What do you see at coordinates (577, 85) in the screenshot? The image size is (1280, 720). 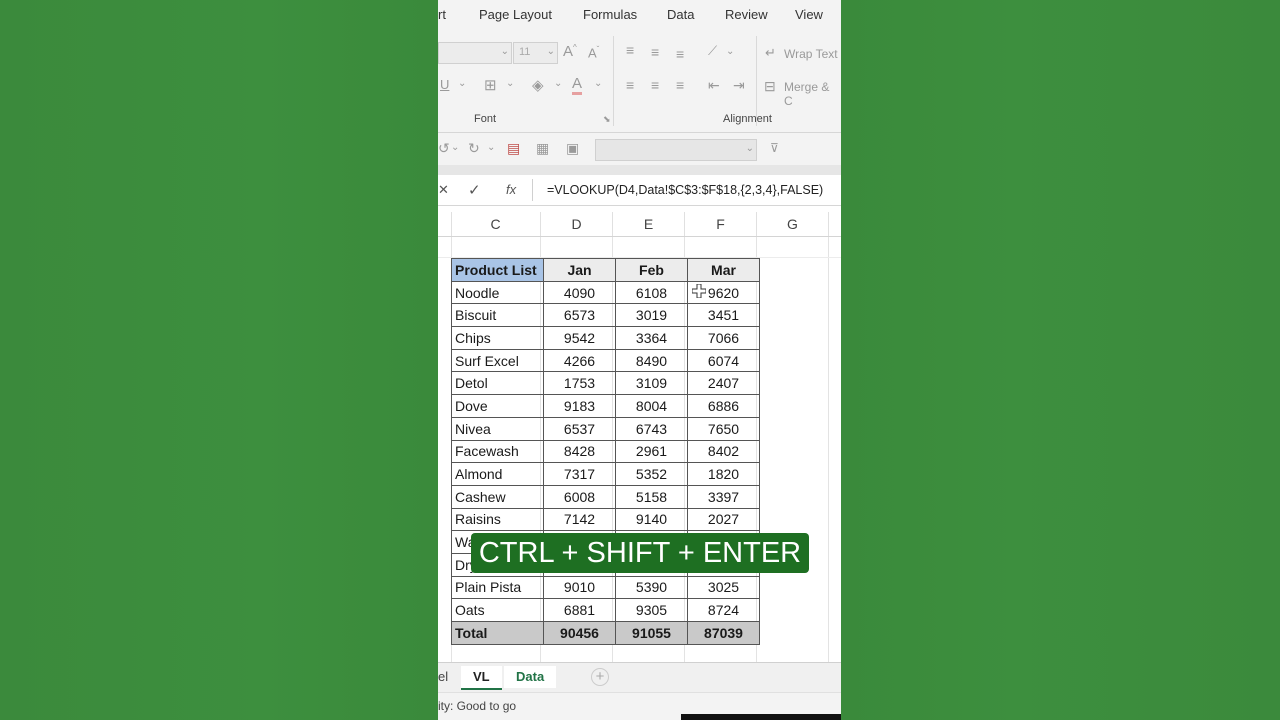 I see `font-color-icon: A` at bounding box center [577, 85].